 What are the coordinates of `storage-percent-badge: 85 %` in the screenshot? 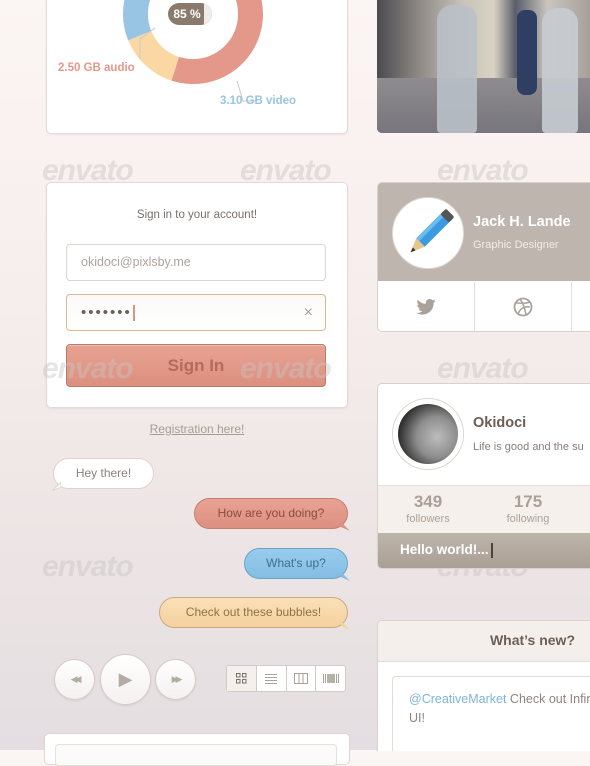 It's located at (190, 14).